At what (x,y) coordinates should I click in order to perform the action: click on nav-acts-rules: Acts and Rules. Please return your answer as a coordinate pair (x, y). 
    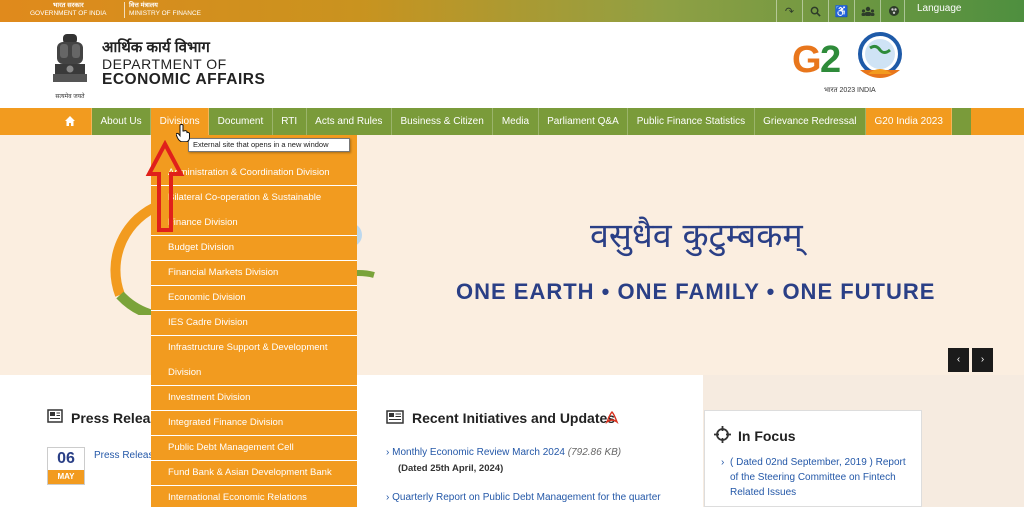
    Looking at the image, I should click on (349, 121).